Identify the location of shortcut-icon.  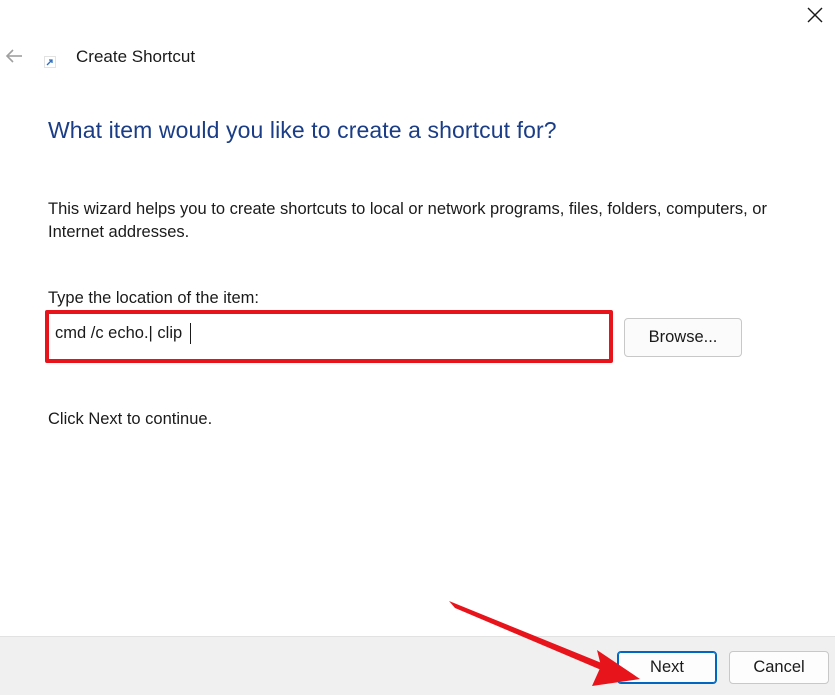
(50, 62).